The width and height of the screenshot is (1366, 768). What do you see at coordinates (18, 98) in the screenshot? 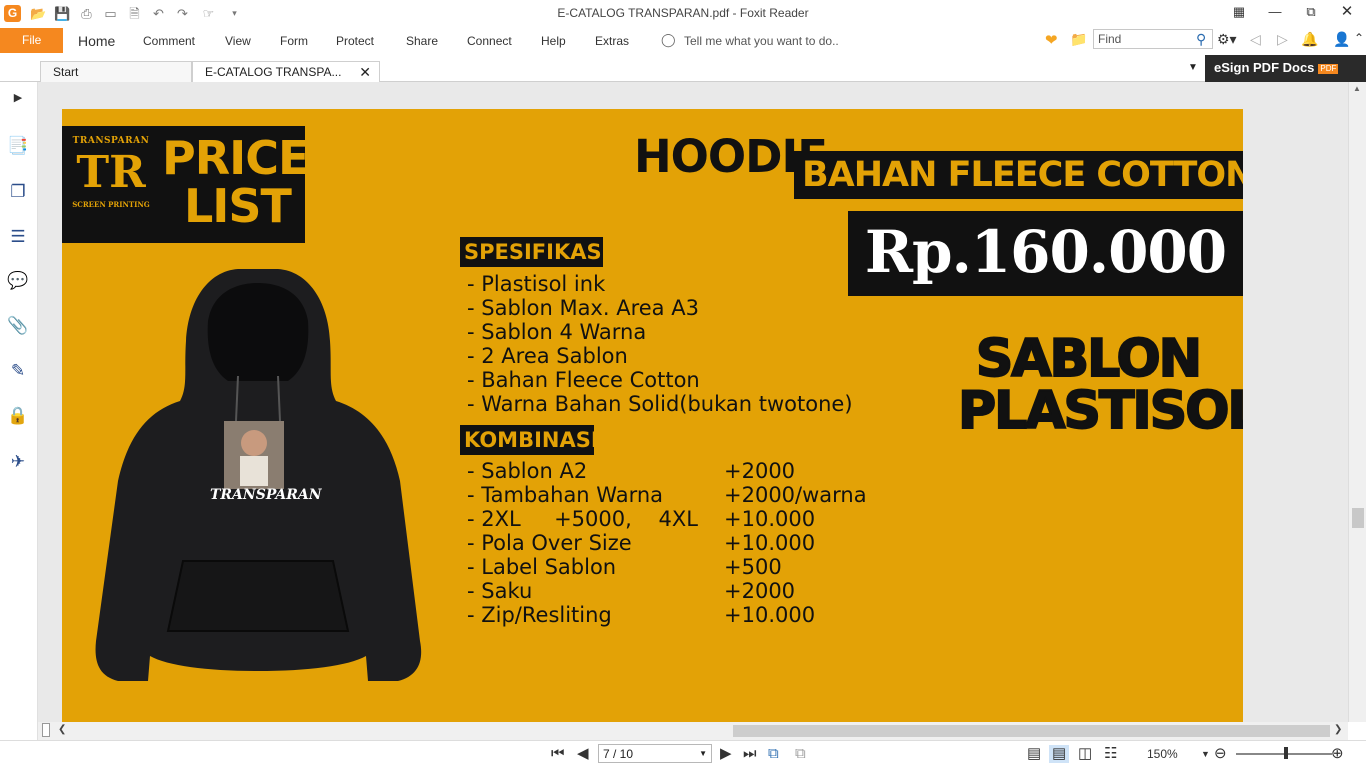
I see `expand-panel-icon: ▶` at bounding box center [18, 98].